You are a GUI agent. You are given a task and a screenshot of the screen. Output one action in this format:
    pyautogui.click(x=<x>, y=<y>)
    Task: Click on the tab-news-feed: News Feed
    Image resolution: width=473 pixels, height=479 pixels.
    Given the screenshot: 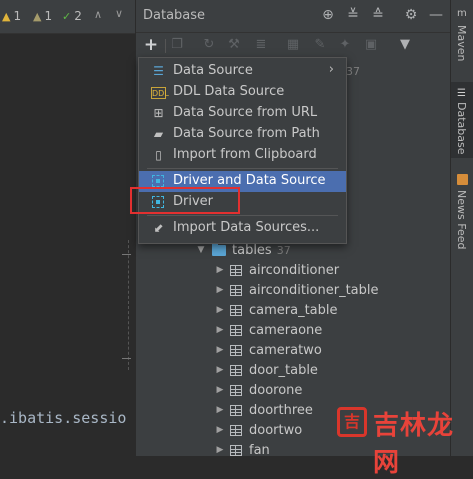 What is the action you would take?
    pyautogui.click(x=462, y=209)
    